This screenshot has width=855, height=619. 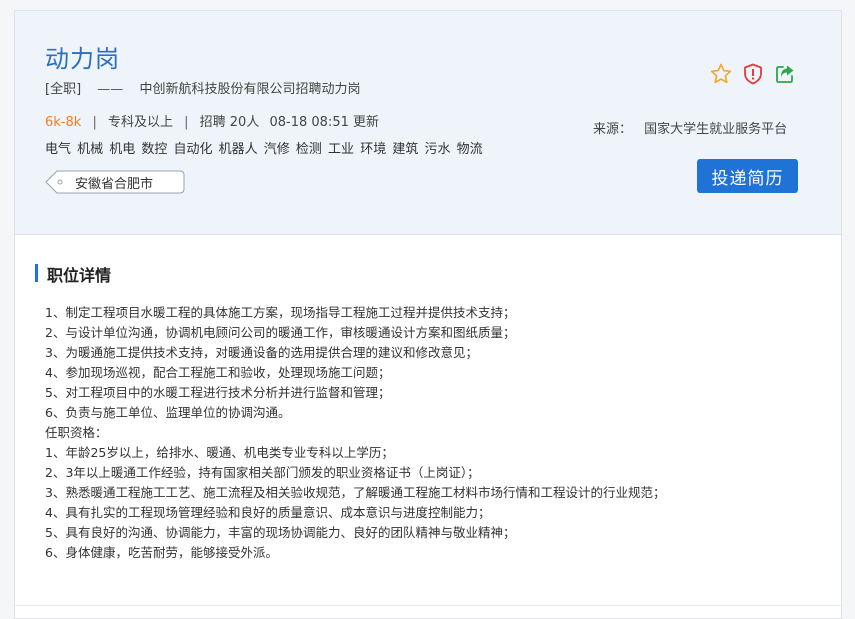 I want to click on description-line: 2、与设计单位沟通，协调机电顾问公司的暖通工作，审核暖通设计方案和图纸质量；, so click(x=280, y=332).